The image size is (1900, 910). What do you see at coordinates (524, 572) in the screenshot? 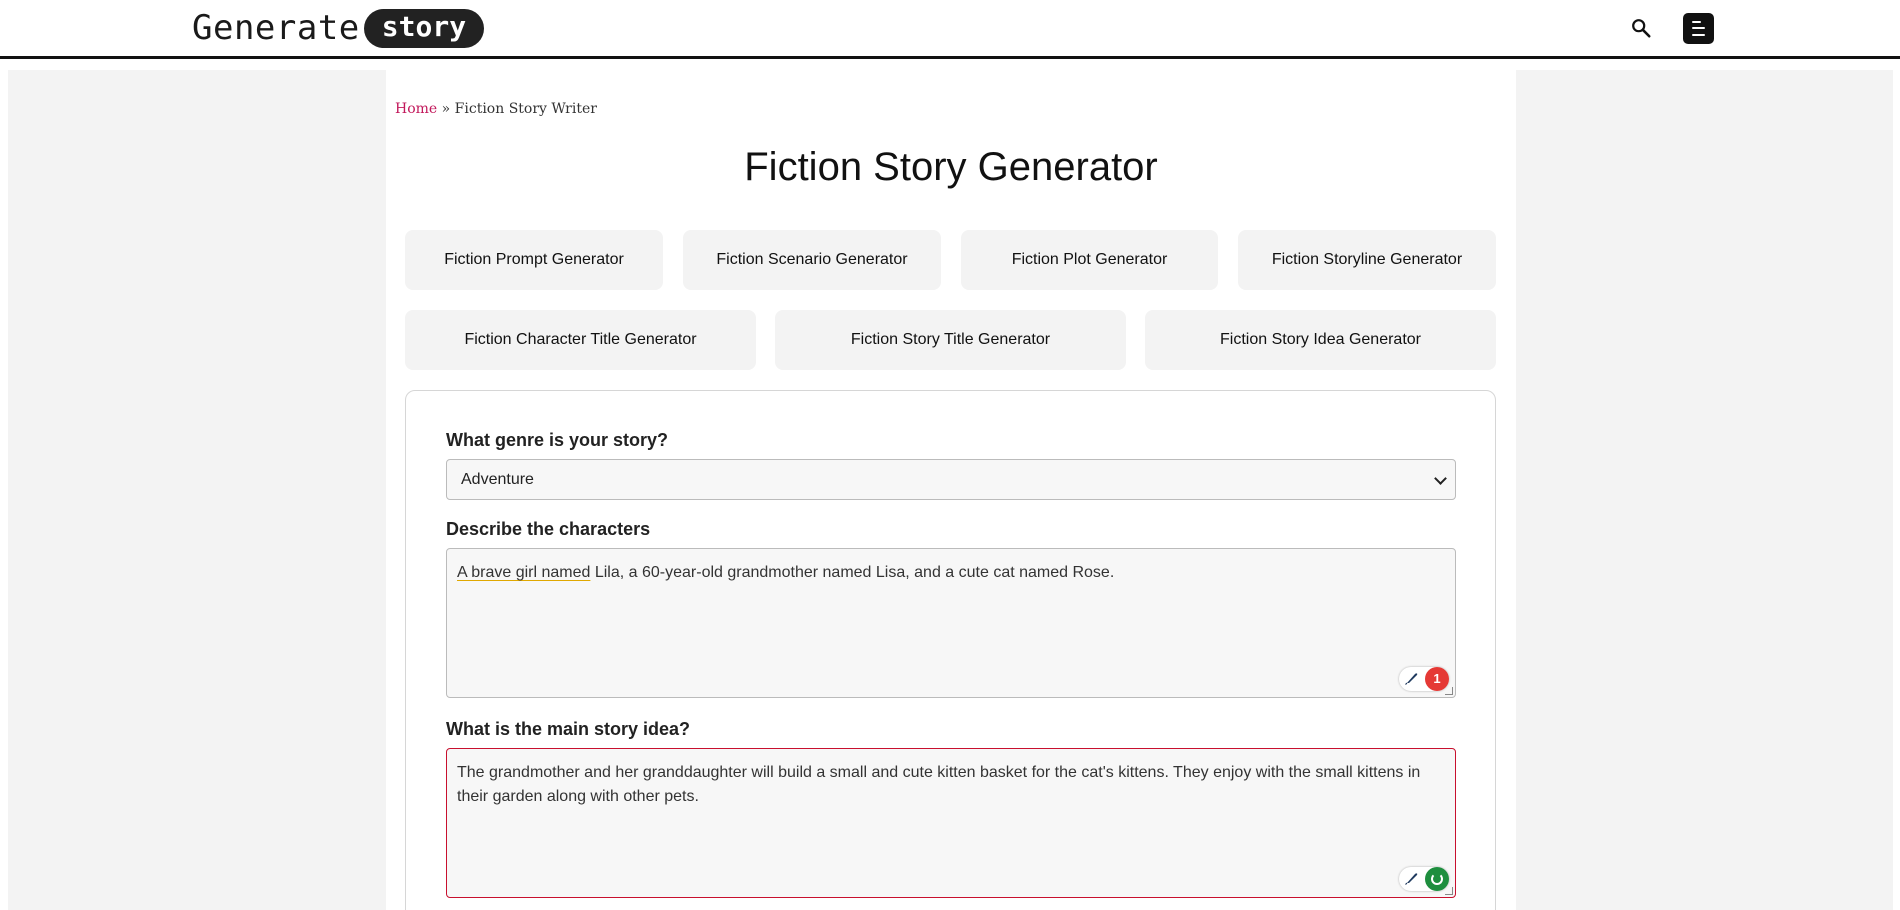
I see `spellcheck-underlined-text: A brave girl named` at bounding box center [524, 572].